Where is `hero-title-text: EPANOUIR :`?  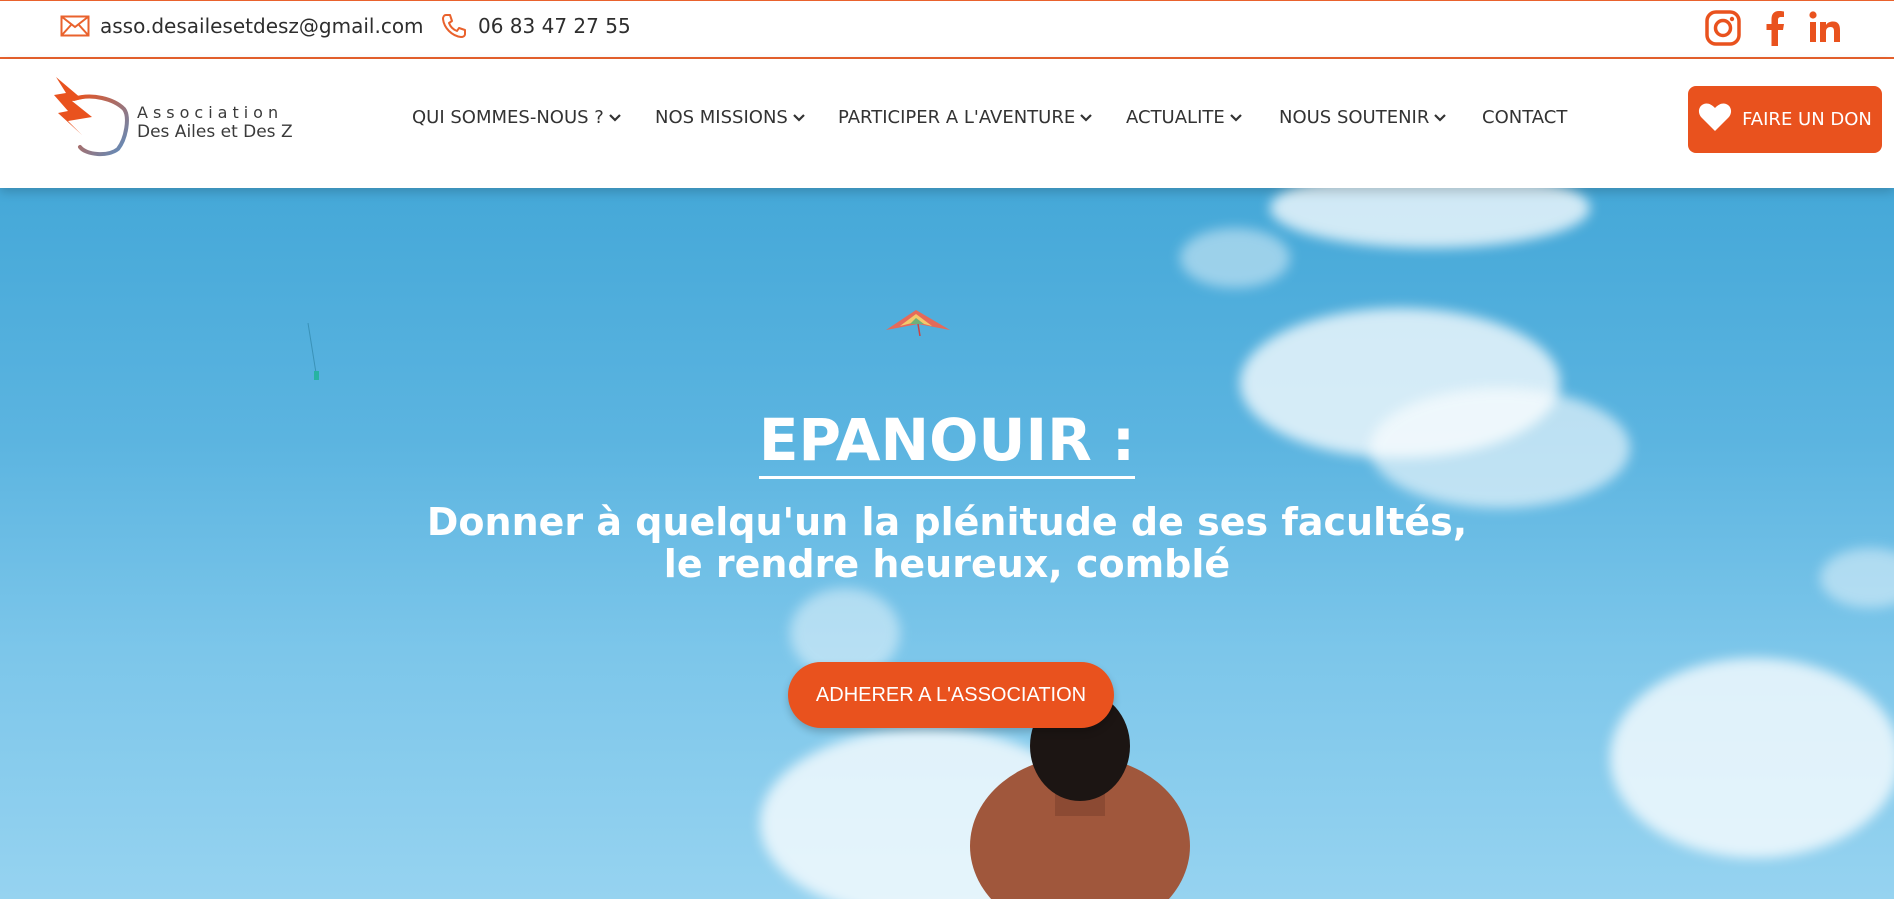 hero-title-text: EPANOUIR : is located at coordinates (947, 442).